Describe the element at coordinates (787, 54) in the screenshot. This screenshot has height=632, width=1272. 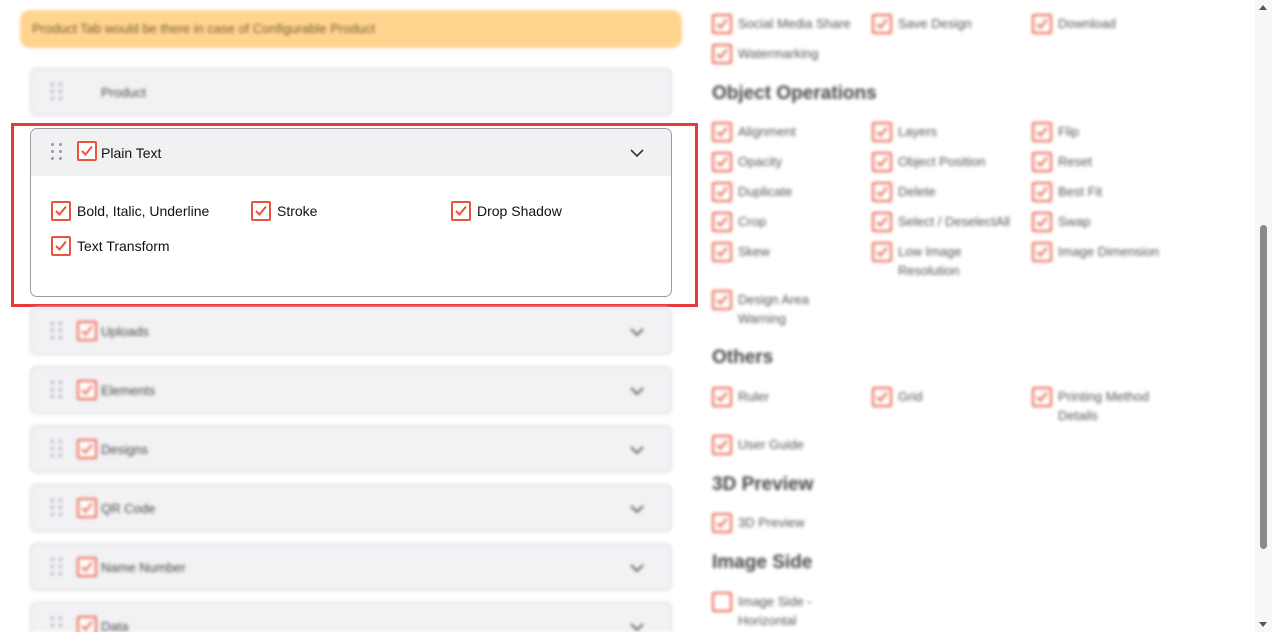
I see `option-watermarking: Watermarking` at that location.